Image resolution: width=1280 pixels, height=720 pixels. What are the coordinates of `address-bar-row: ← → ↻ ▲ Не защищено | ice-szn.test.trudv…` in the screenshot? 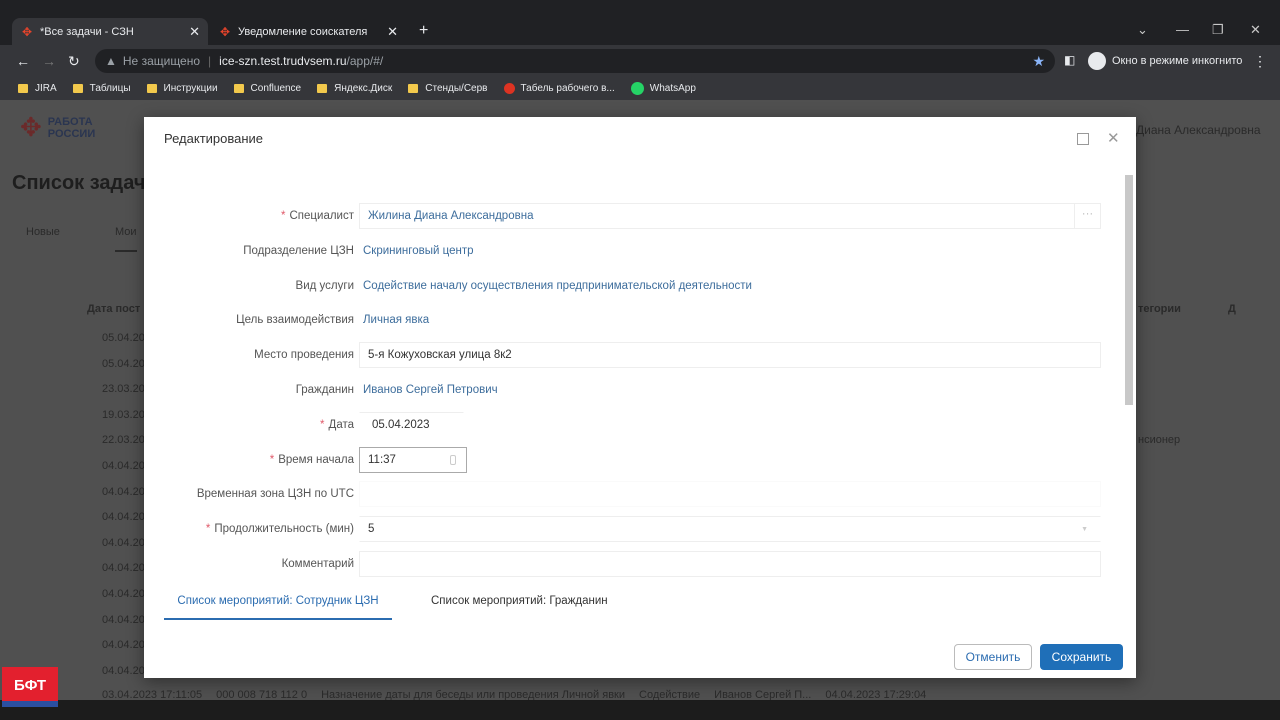 It's located at (640, 61).